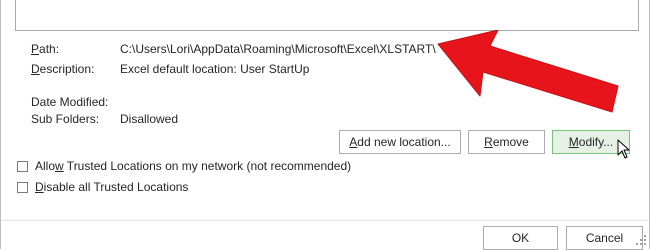  Describe the element at coordinates (215, 69) in the screenshot. I see `description-value: Excel default location: User StartUp` at that location.